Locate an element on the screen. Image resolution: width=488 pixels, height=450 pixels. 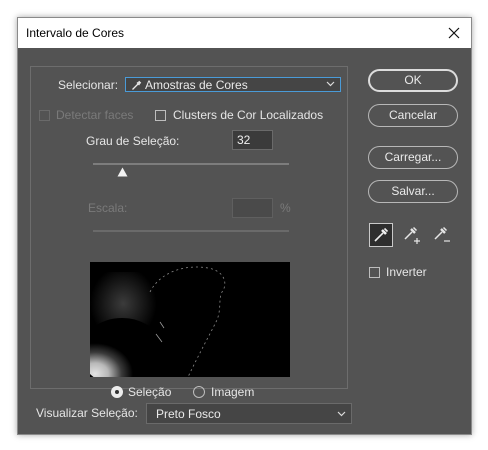
selection-preview-dropdown: Preto Fosco is located at coordinates (249, 413).